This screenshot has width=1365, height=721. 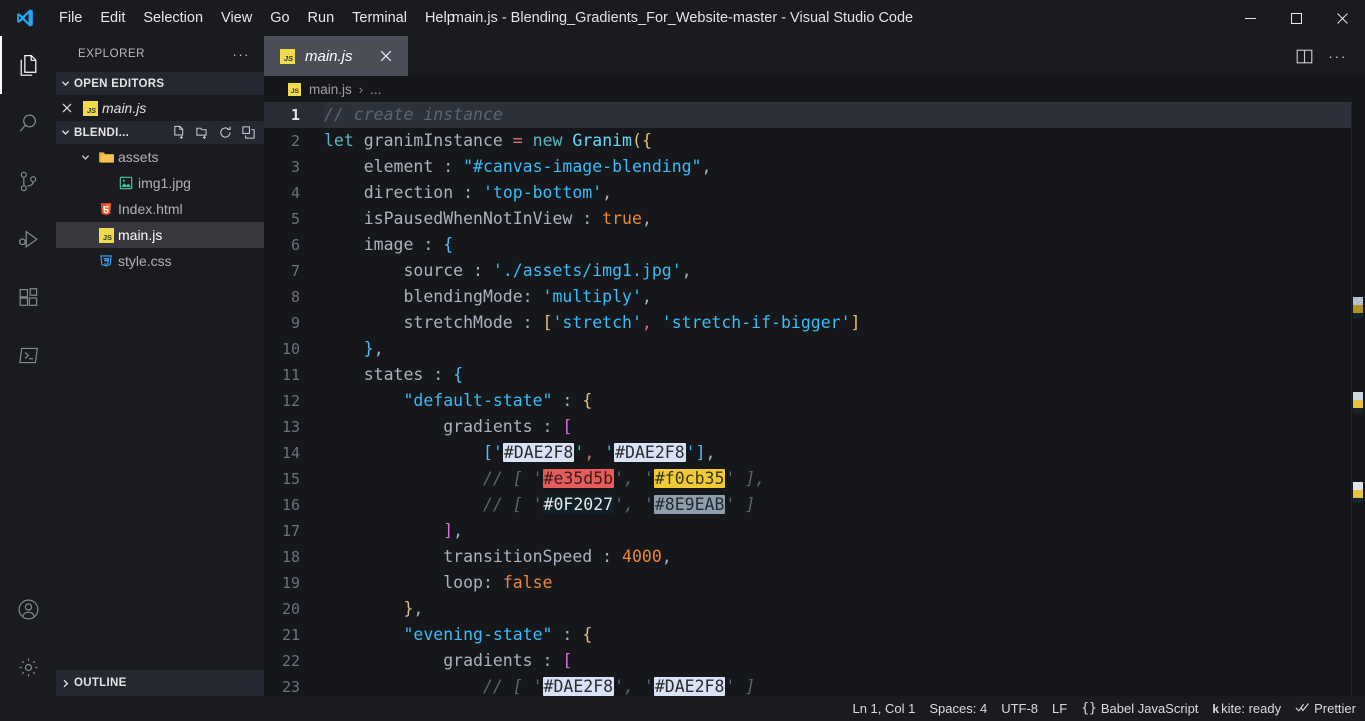 I want to click on code-line: 22 gradients : [, so click(x=814, y=661).